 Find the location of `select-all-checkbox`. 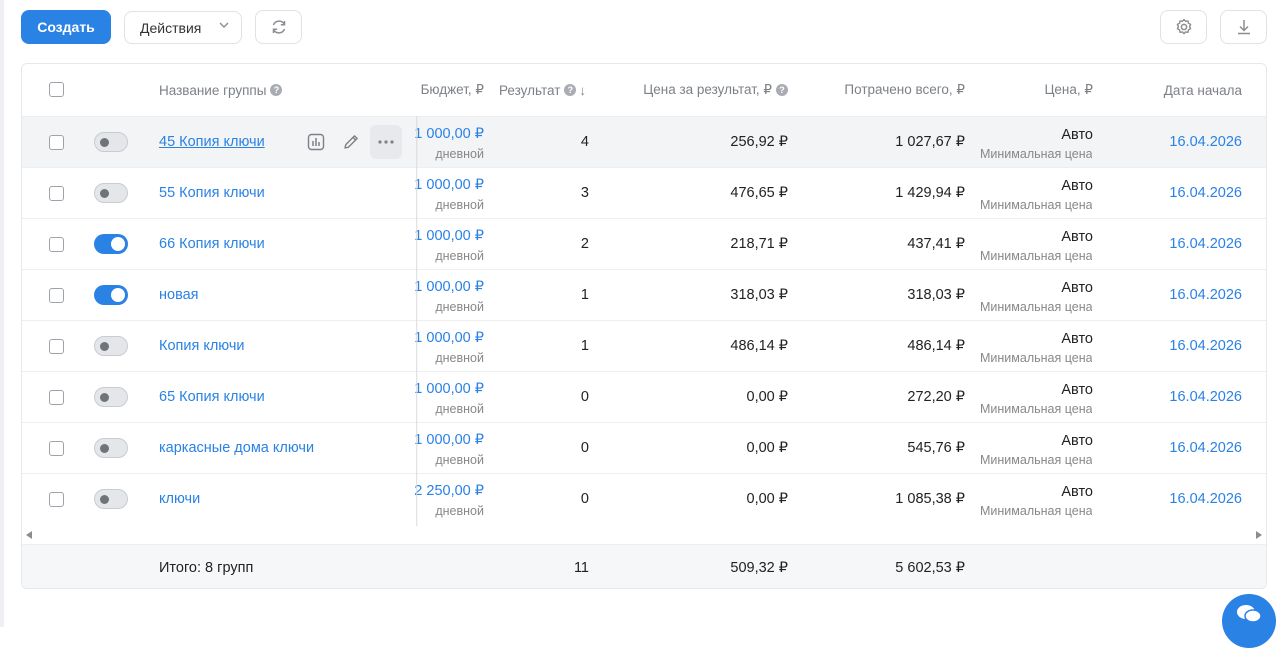

select-all-checkbox is located at coordinates (56, 89).